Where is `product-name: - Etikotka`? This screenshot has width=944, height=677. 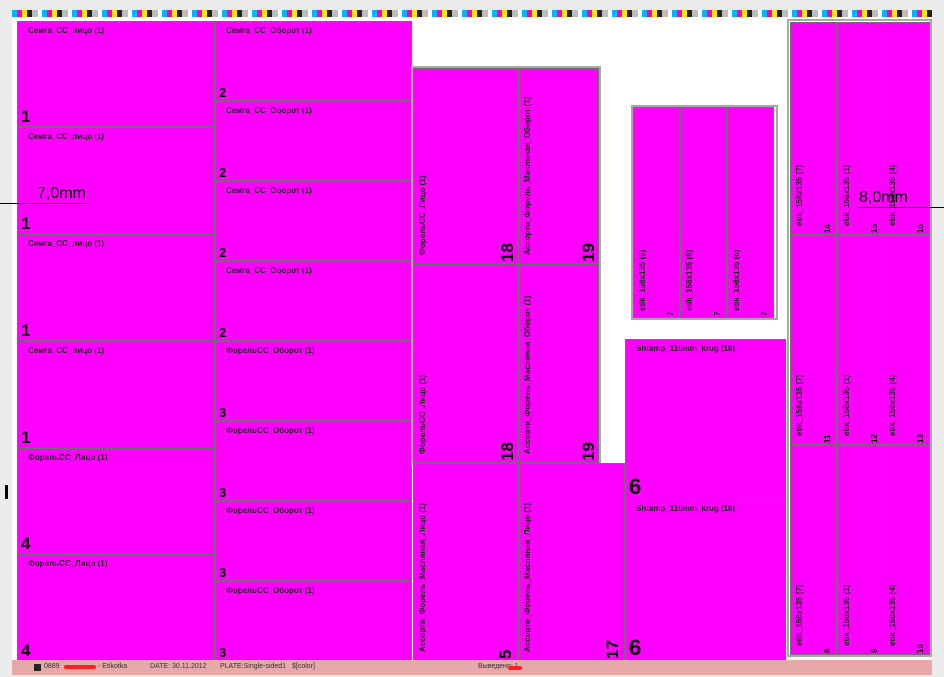
product-name: - Etikotka is located at coordinates (113, 666).